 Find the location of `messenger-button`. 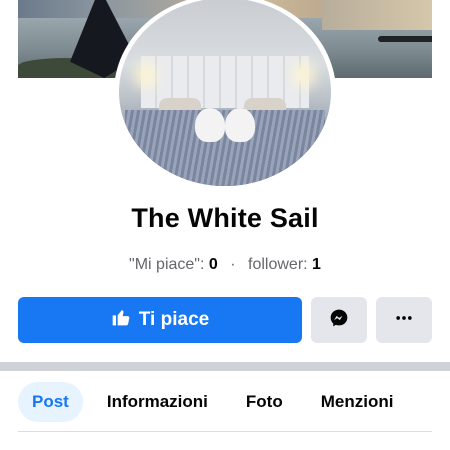

messenger-button is located at coordinates (339, 320).